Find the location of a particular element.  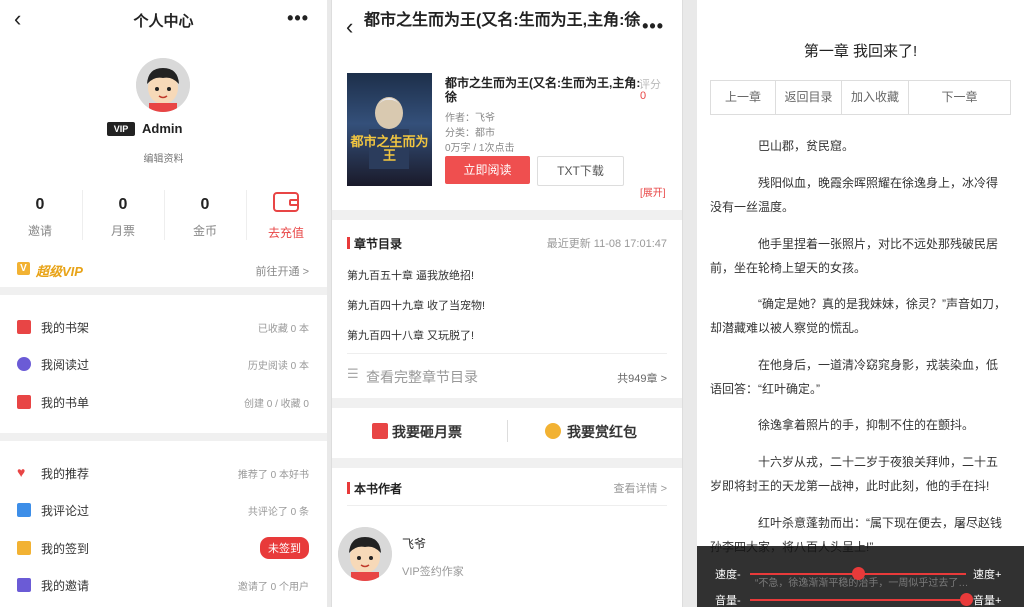

wallet-icon is located at coordinates (286, 202).